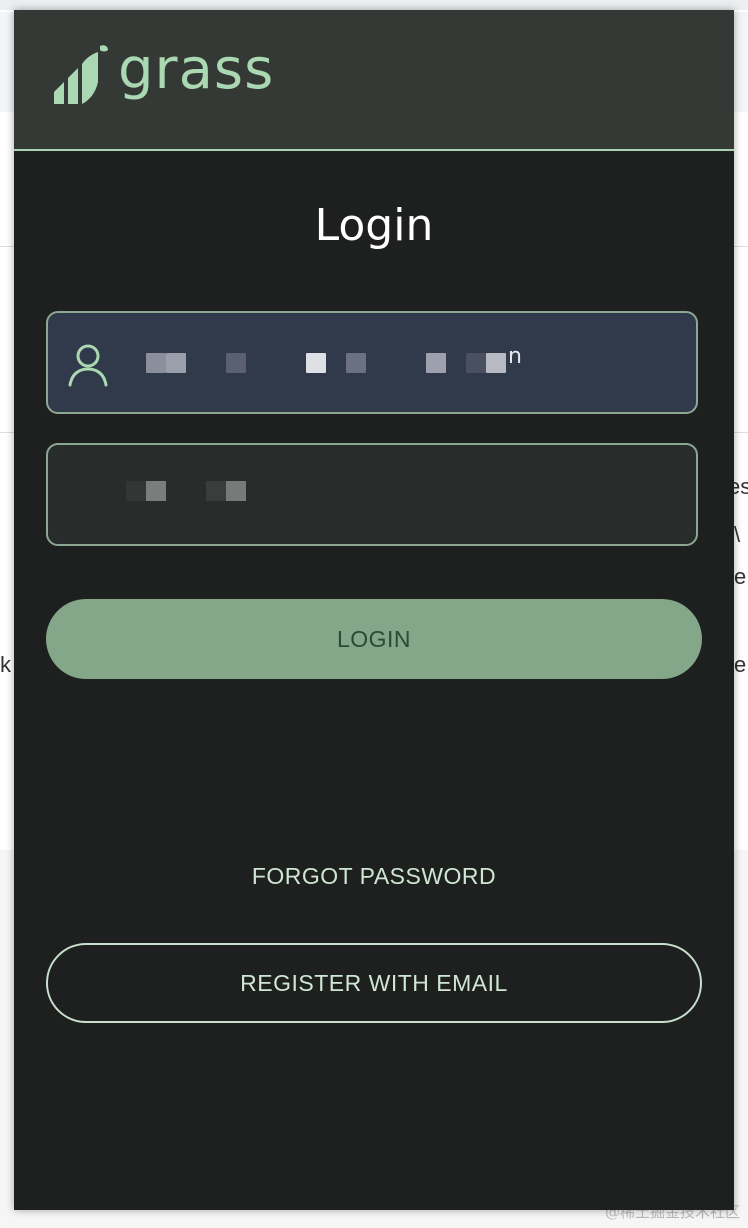 Image resolution: width=748 pixels, height=1228 pixels. What do you see at coordinates (374, 876) in the screenshot?
I see `forgot-password-link: FORGOT PASSWORD` at bounding box center [374, 876].